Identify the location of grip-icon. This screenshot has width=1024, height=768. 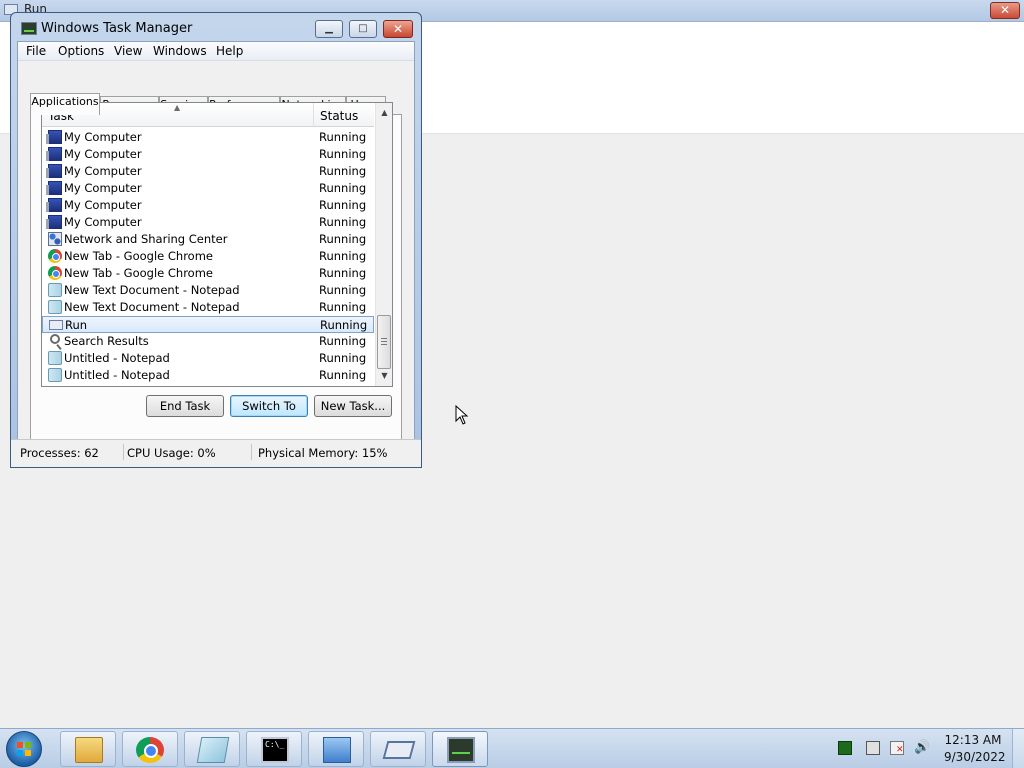
(384, 341).